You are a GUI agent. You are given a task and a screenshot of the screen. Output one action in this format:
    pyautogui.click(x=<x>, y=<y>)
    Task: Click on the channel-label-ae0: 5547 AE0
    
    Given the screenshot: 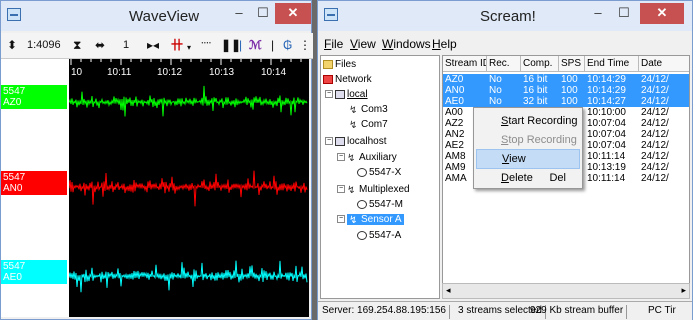 What is the action you would take?
    pyautogui.click(x=34, y=272)
    